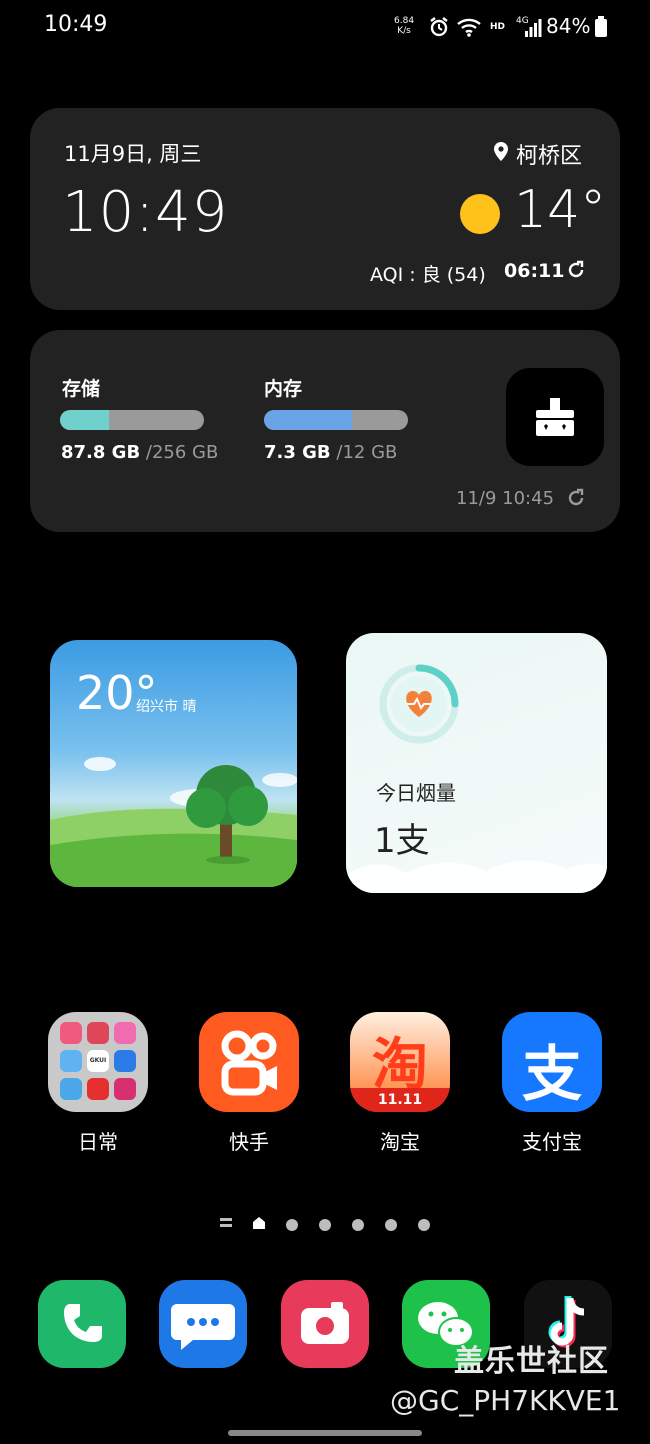  What do you see at coordinates (531, 1361) in the screenshot?
I see `watermark-brand: 盖乐世社区` at bounding box center [531, 1361].